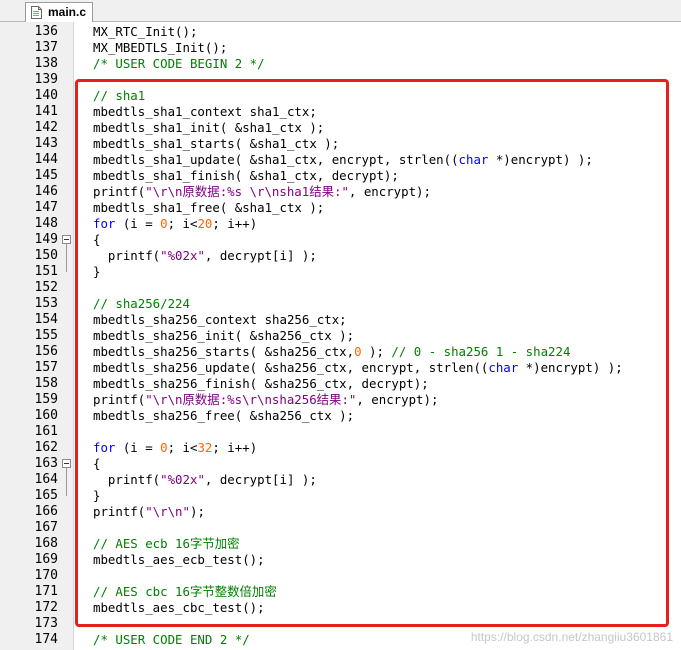 This screenshot has height=650, width=681. I want to click on code-text: printf("\r\n");, so click(149, 511).